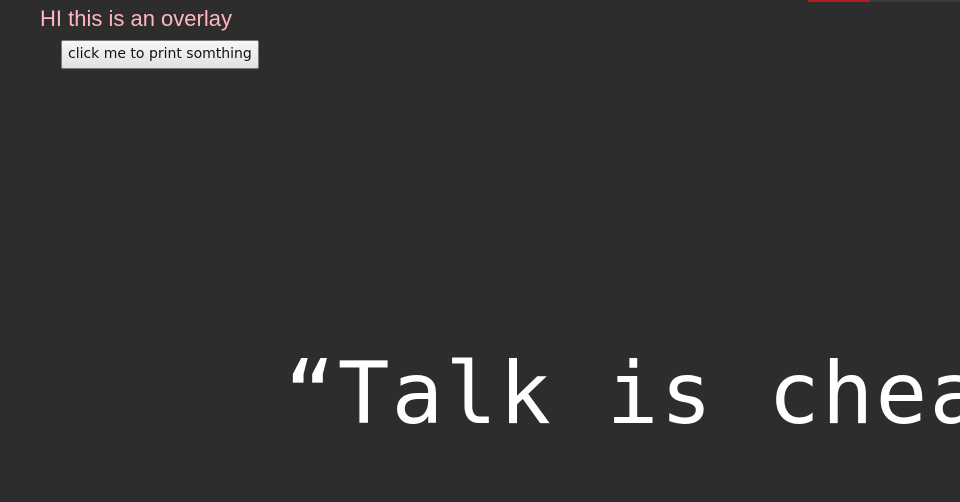 This screenshot has height=502, width=960. What do you see at coordinates (160, 54) in the screenshot?
I see `print-something-button: click me to print somthing` at bounding box center [160, 54].